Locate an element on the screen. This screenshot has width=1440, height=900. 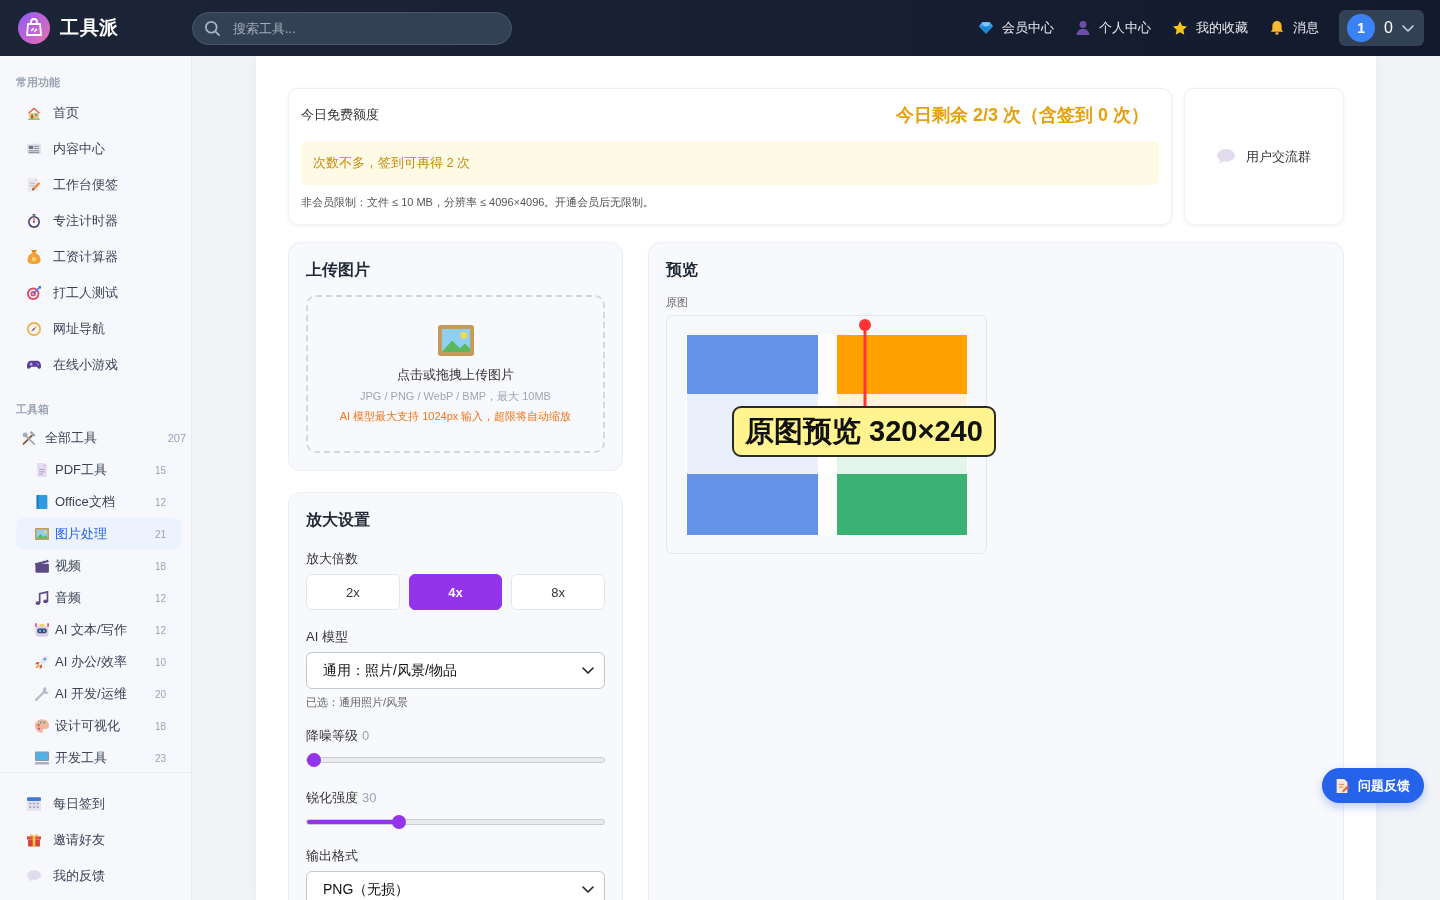
item-count: 23 is located at coordinates (160, 758).